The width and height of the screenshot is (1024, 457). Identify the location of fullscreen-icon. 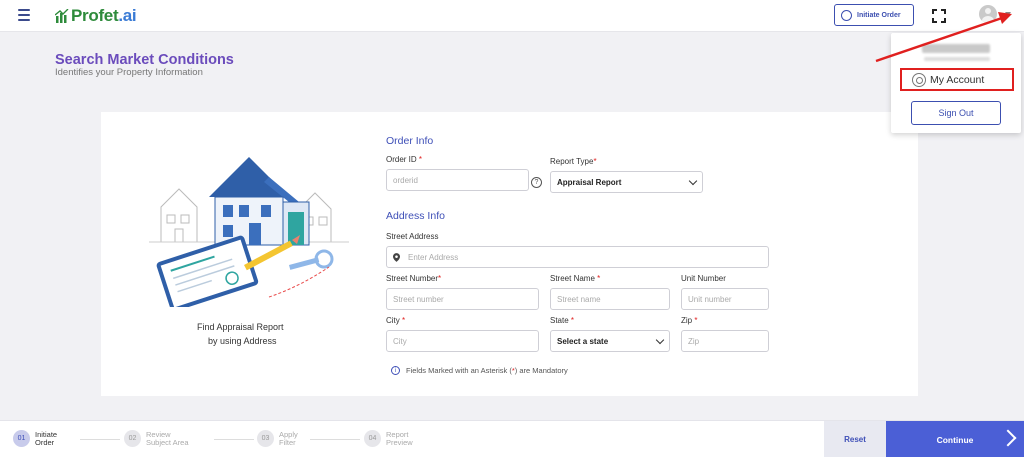
(939, 16).